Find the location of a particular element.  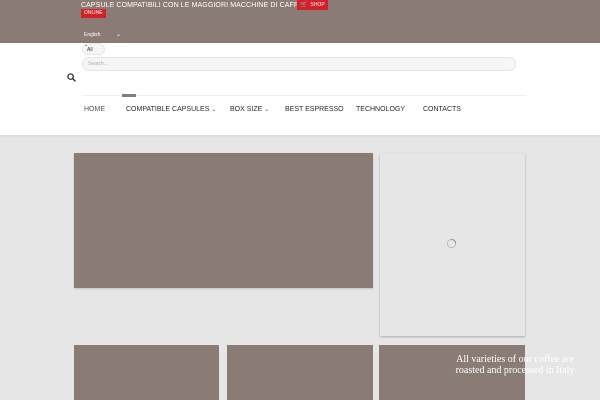

shop-online-button: 🛒 SHOP is located at coordinates (312, 5).